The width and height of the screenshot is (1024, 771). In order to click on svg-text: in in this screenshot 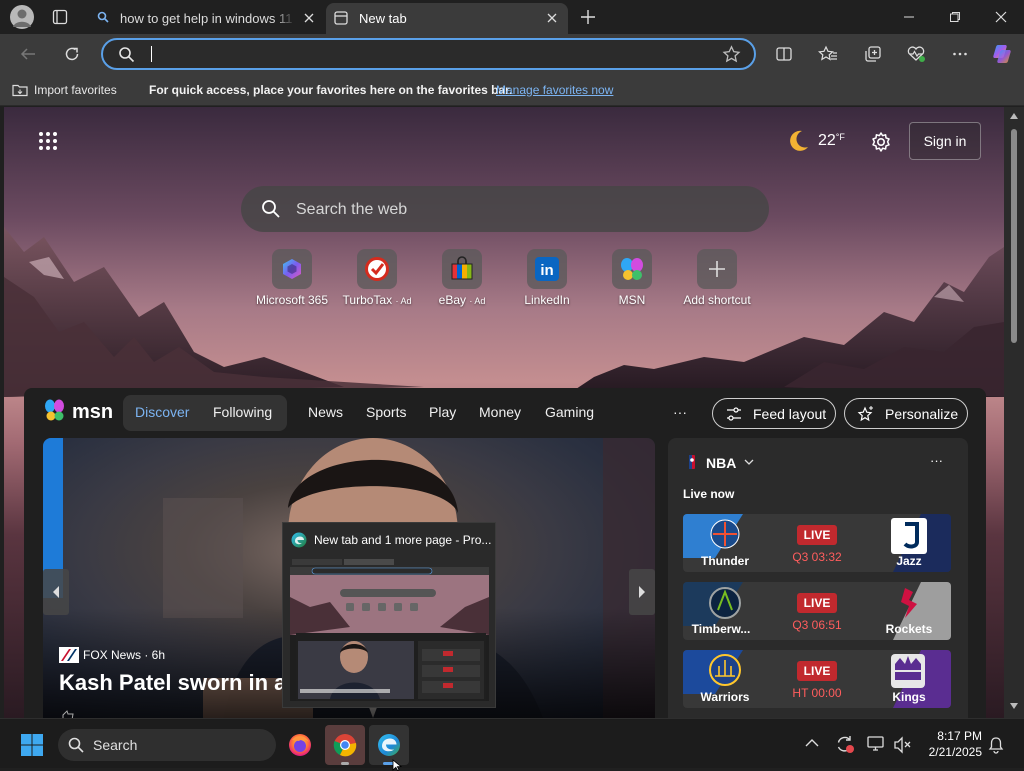, I will do `click(546, 270)`.